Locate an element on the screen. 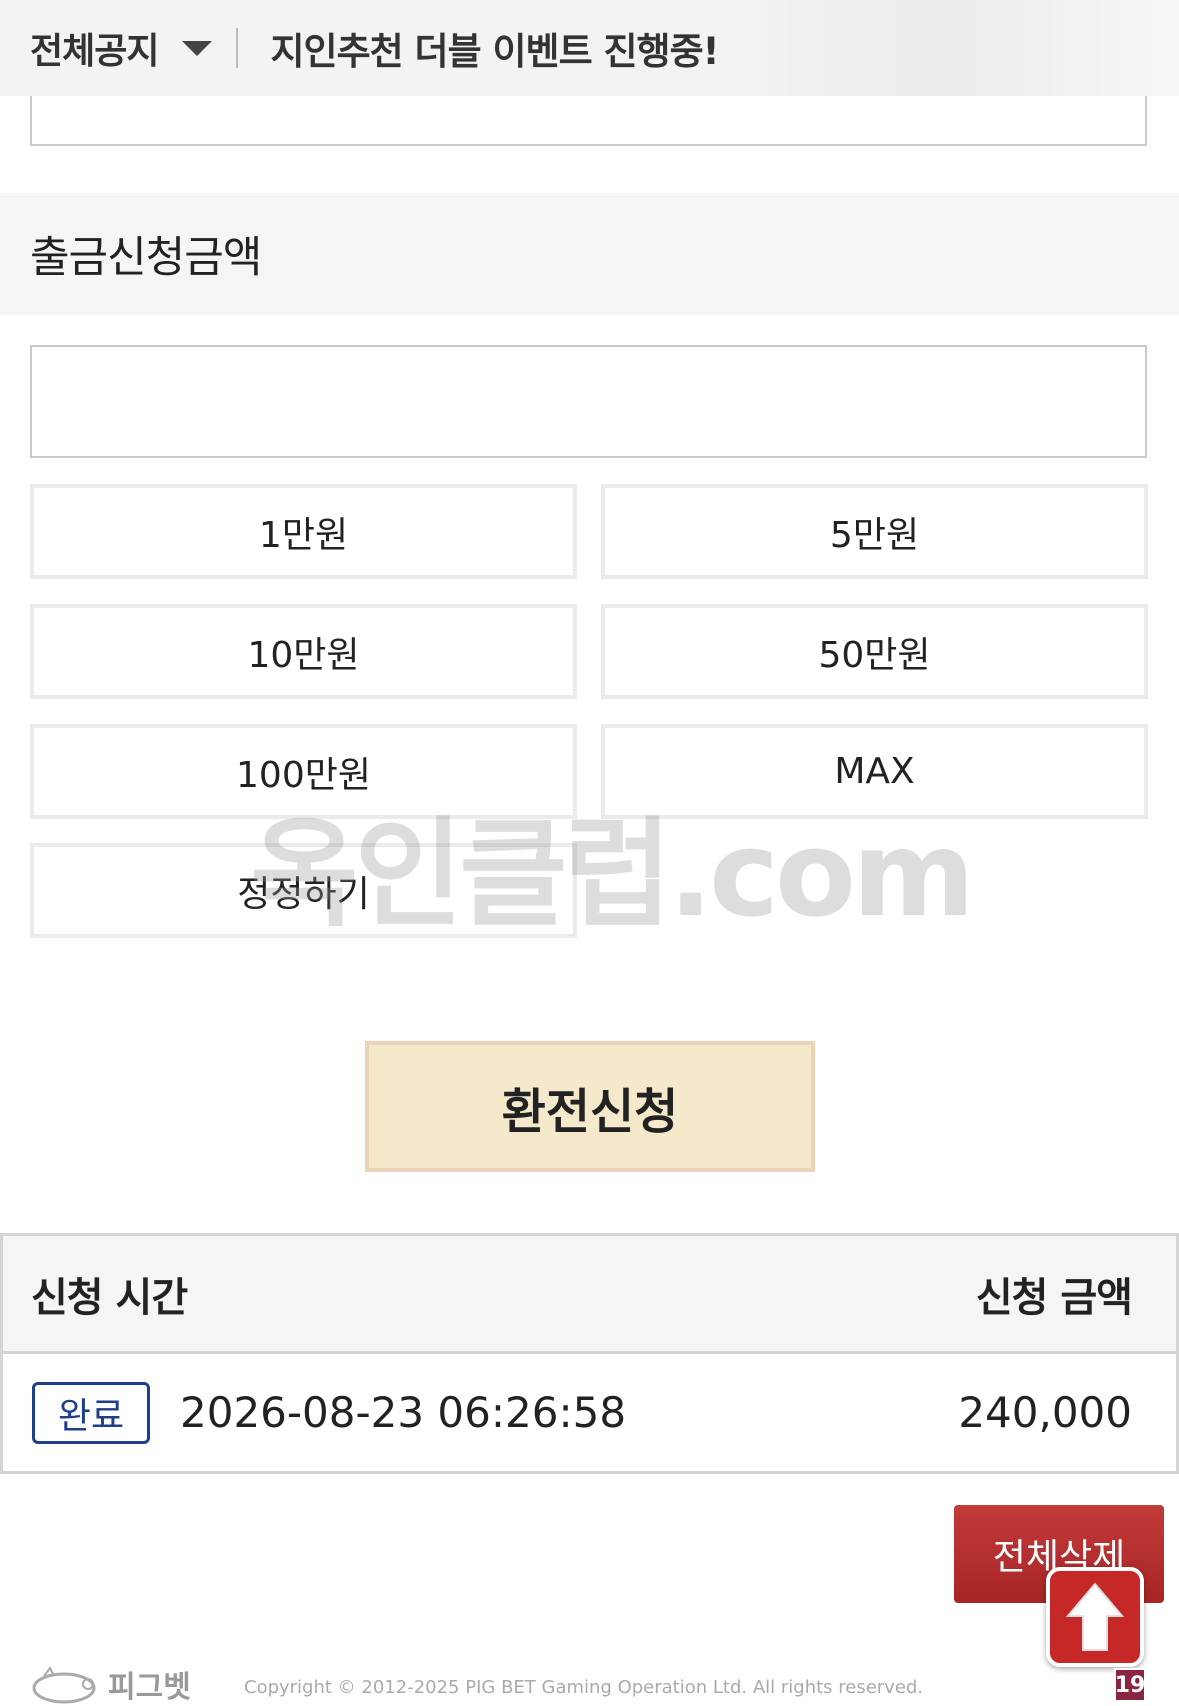 The image size is (1179, 1706). row-left-group: 완료 2026-08-23 06:26:58 is located at coordinates (329, 1412).